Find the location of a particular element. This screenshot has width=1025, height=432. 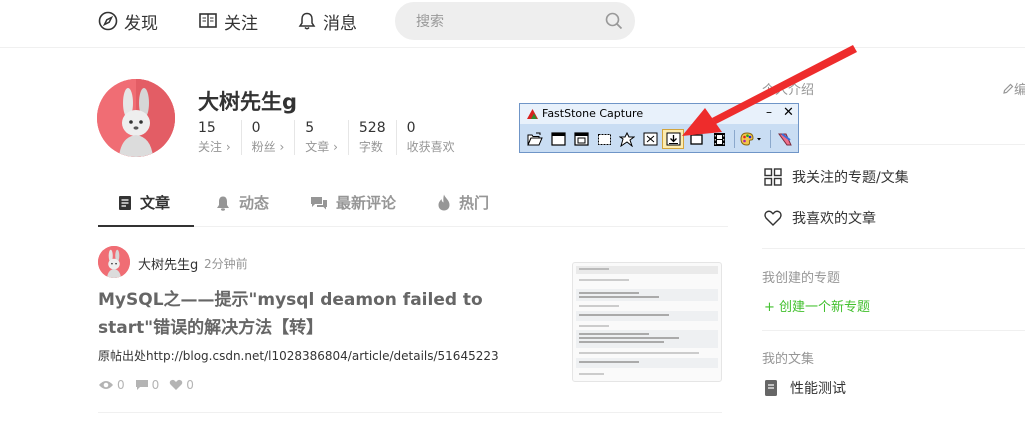

scrolling-window-icon is located at coordinates (673, 139).